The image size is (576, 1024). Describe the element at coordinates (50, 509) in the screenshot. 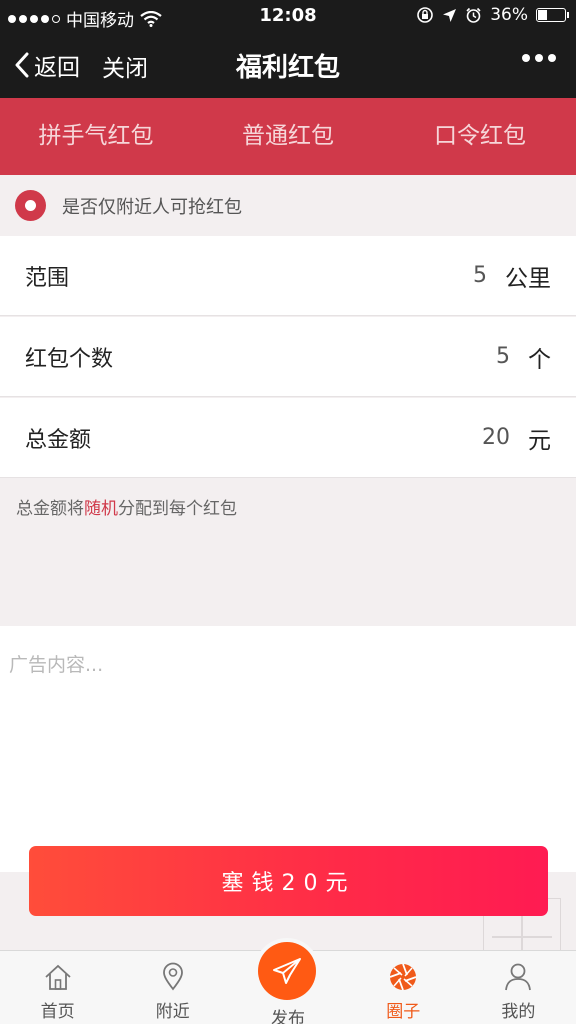

I see `hint-prefix: 总金额将` at that location.